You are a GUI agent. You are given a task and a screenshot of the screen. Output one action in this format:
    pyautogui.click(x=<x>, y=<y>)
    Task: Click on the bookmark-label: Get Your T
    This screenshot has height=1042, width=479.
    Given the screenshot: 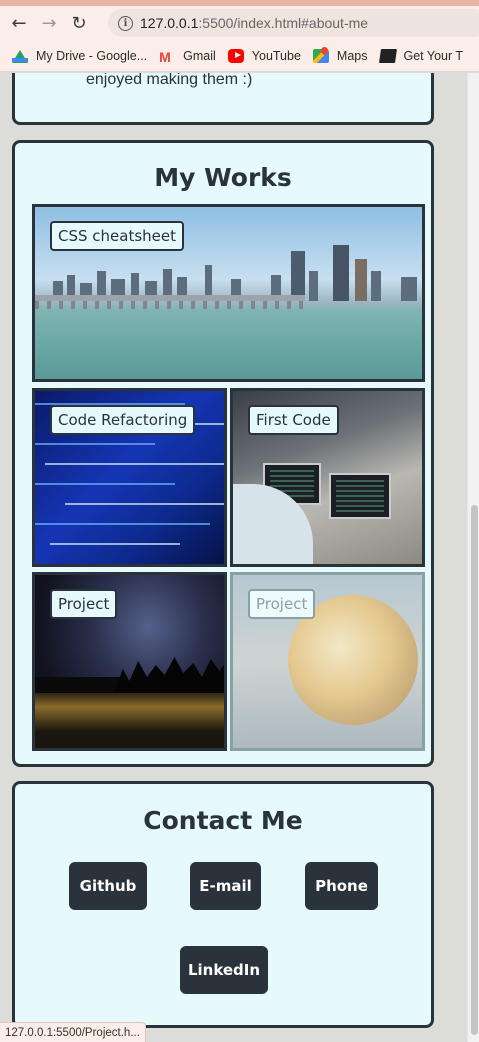 What is the action you would take?
    pyautogui.click(x=433, y=55)
    